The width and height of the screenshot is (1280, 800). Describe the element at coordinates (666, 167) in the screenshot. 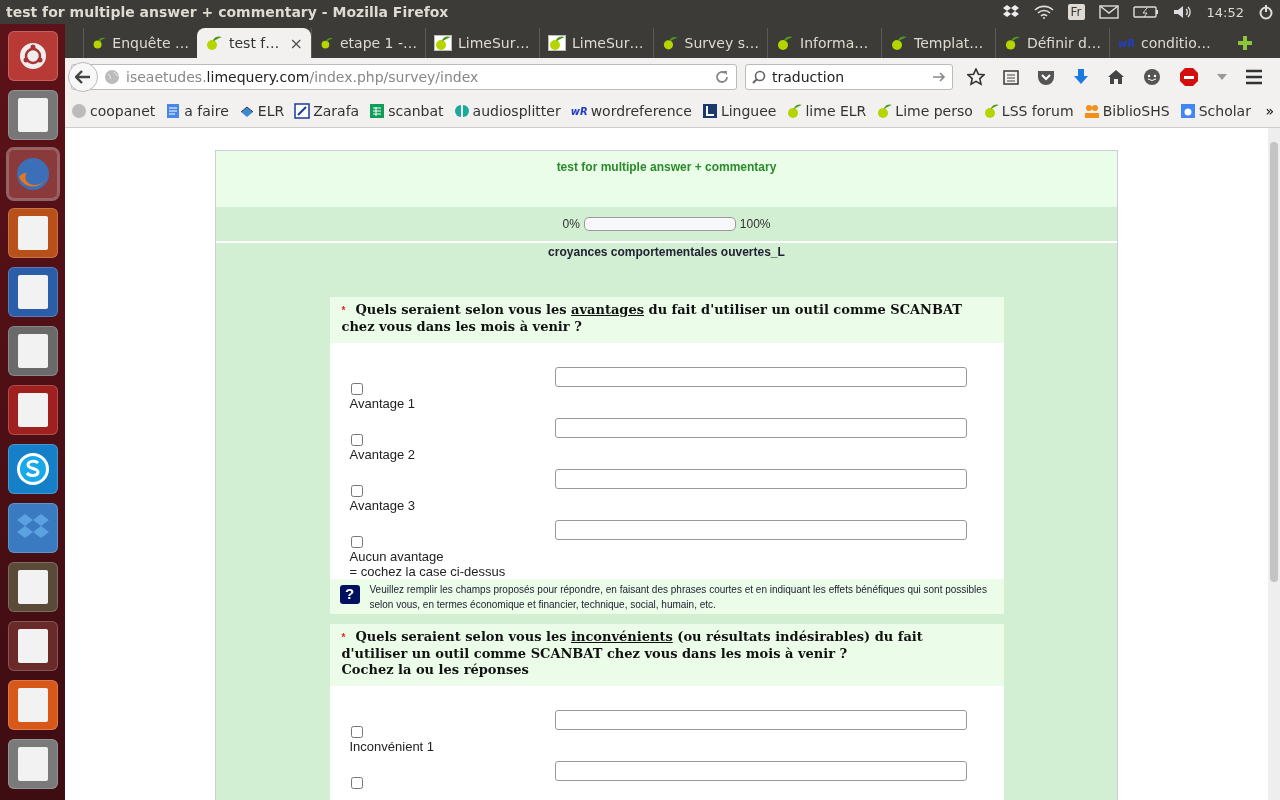

I see `survey-title: test for multiple answer + commentary` at that location.